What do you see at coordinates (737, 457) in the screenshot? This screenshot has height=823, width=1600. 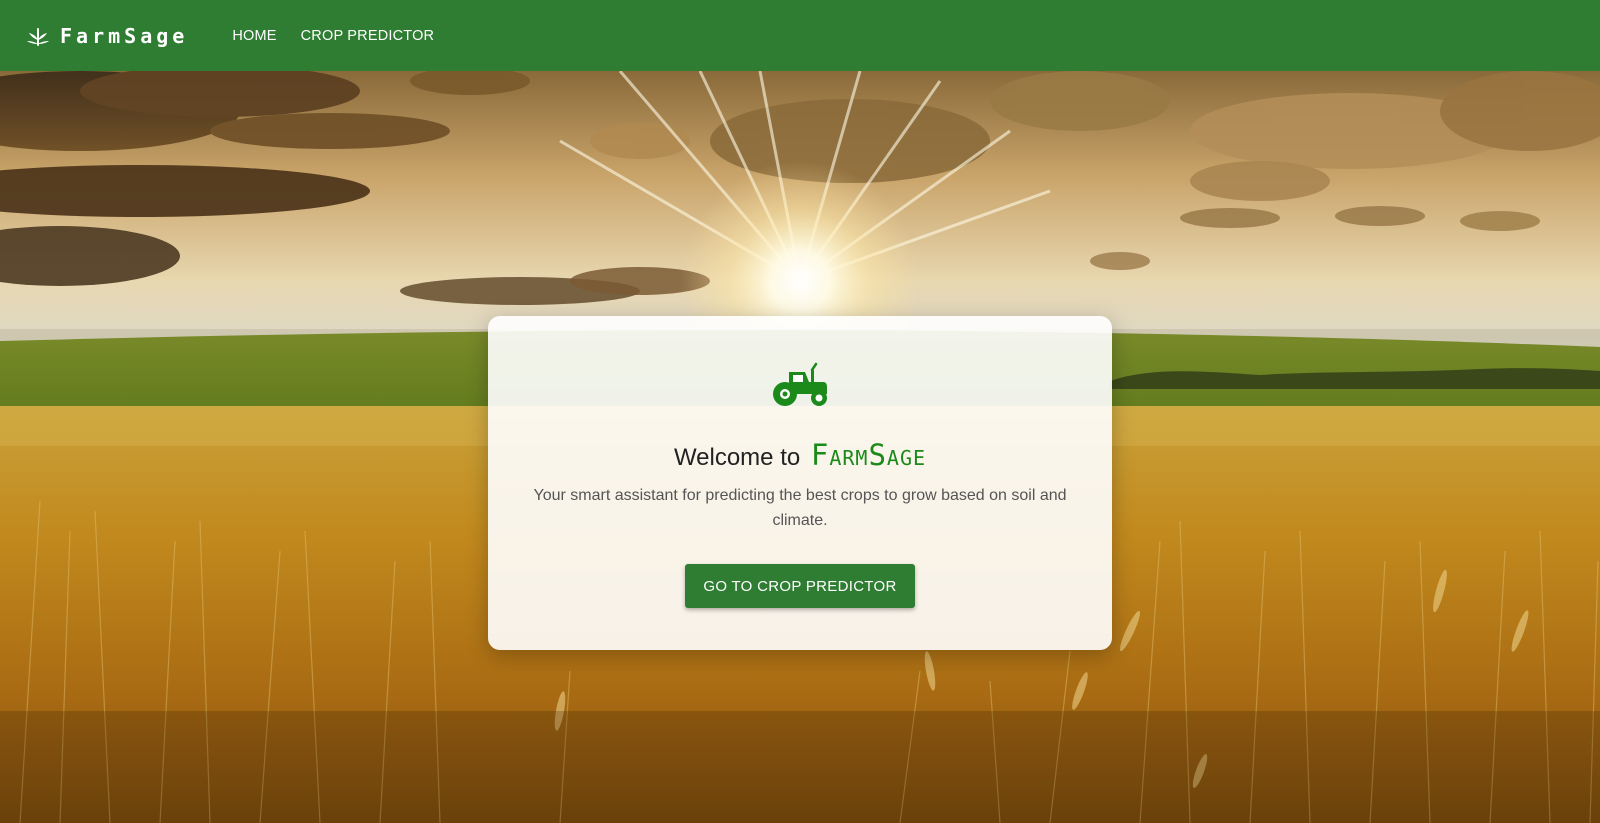 I see `welcome-title-prefix: Welcome to` at bounding box center [737, 457].